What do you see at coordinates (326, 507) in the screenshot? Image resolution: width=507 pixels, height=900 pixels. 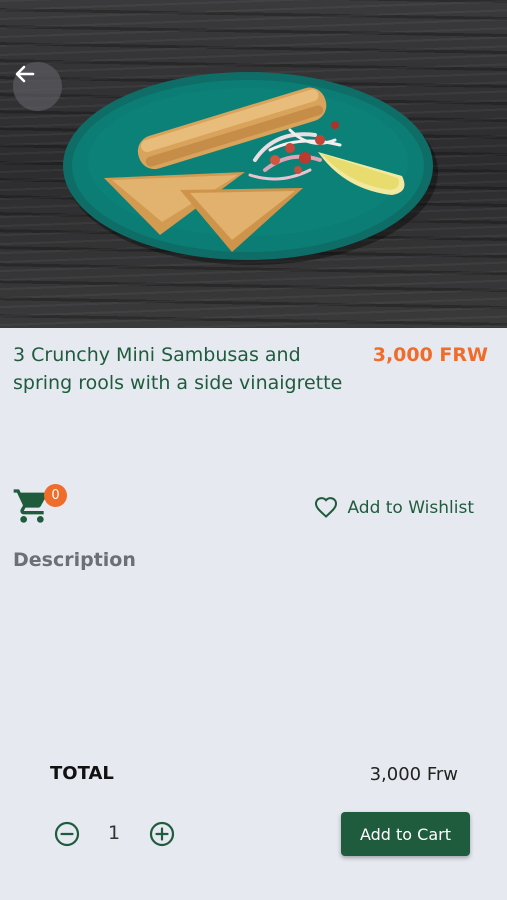 I see `heart-icon` at bounding box center [326, 507].